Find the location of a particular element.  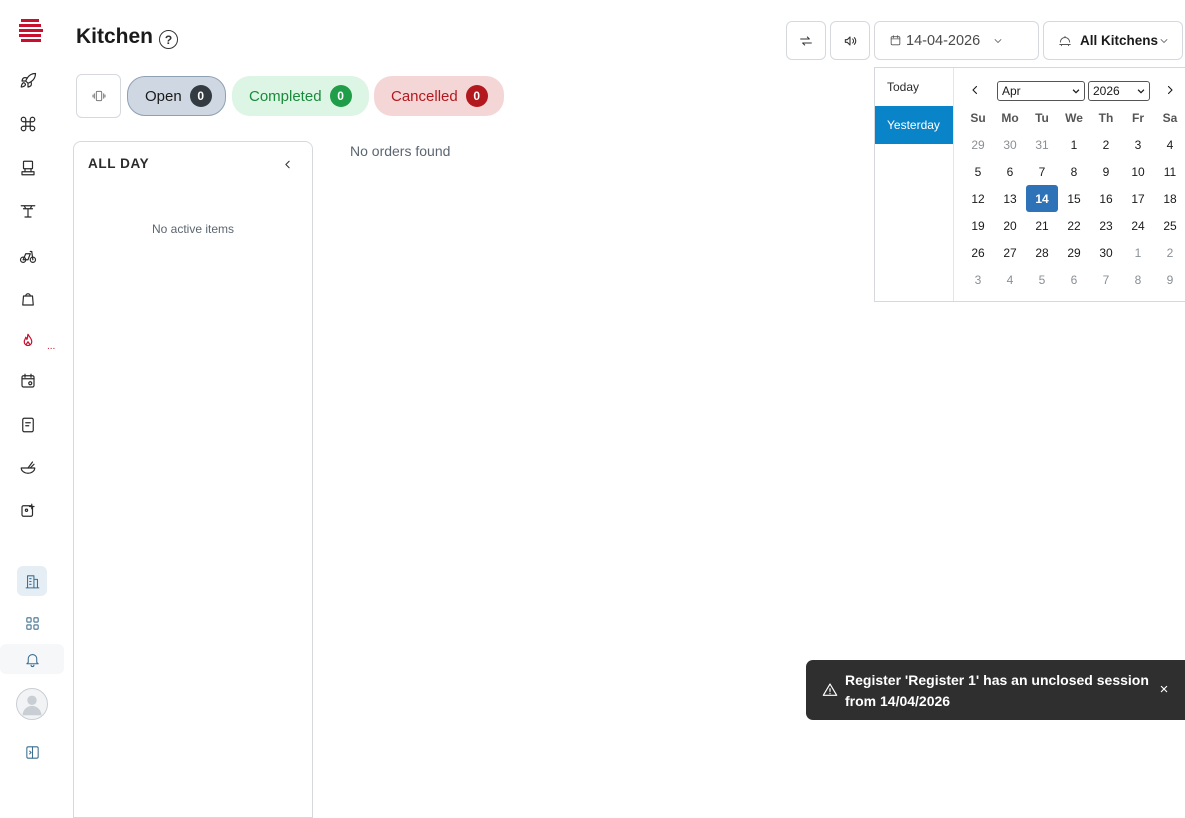

tab-label: Cancelled is located at coordinates (424, 96).